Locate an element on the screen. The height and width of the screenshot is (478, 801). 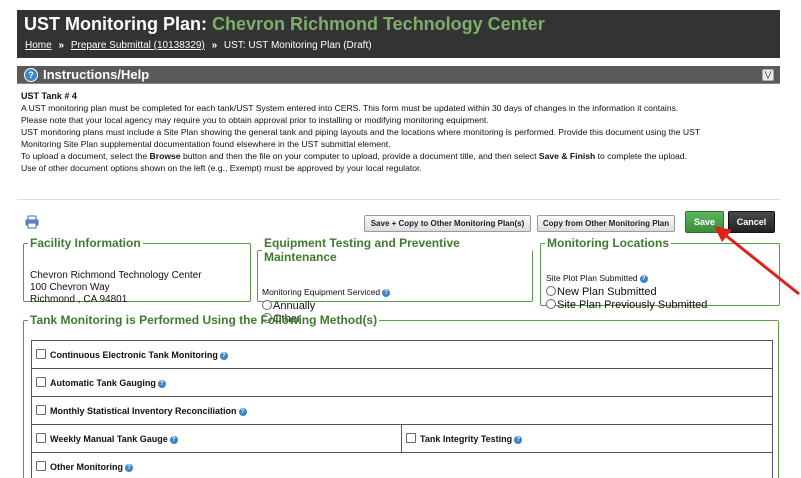
help-panel-title: Instructions/Help is located at coordinates (96, 74).